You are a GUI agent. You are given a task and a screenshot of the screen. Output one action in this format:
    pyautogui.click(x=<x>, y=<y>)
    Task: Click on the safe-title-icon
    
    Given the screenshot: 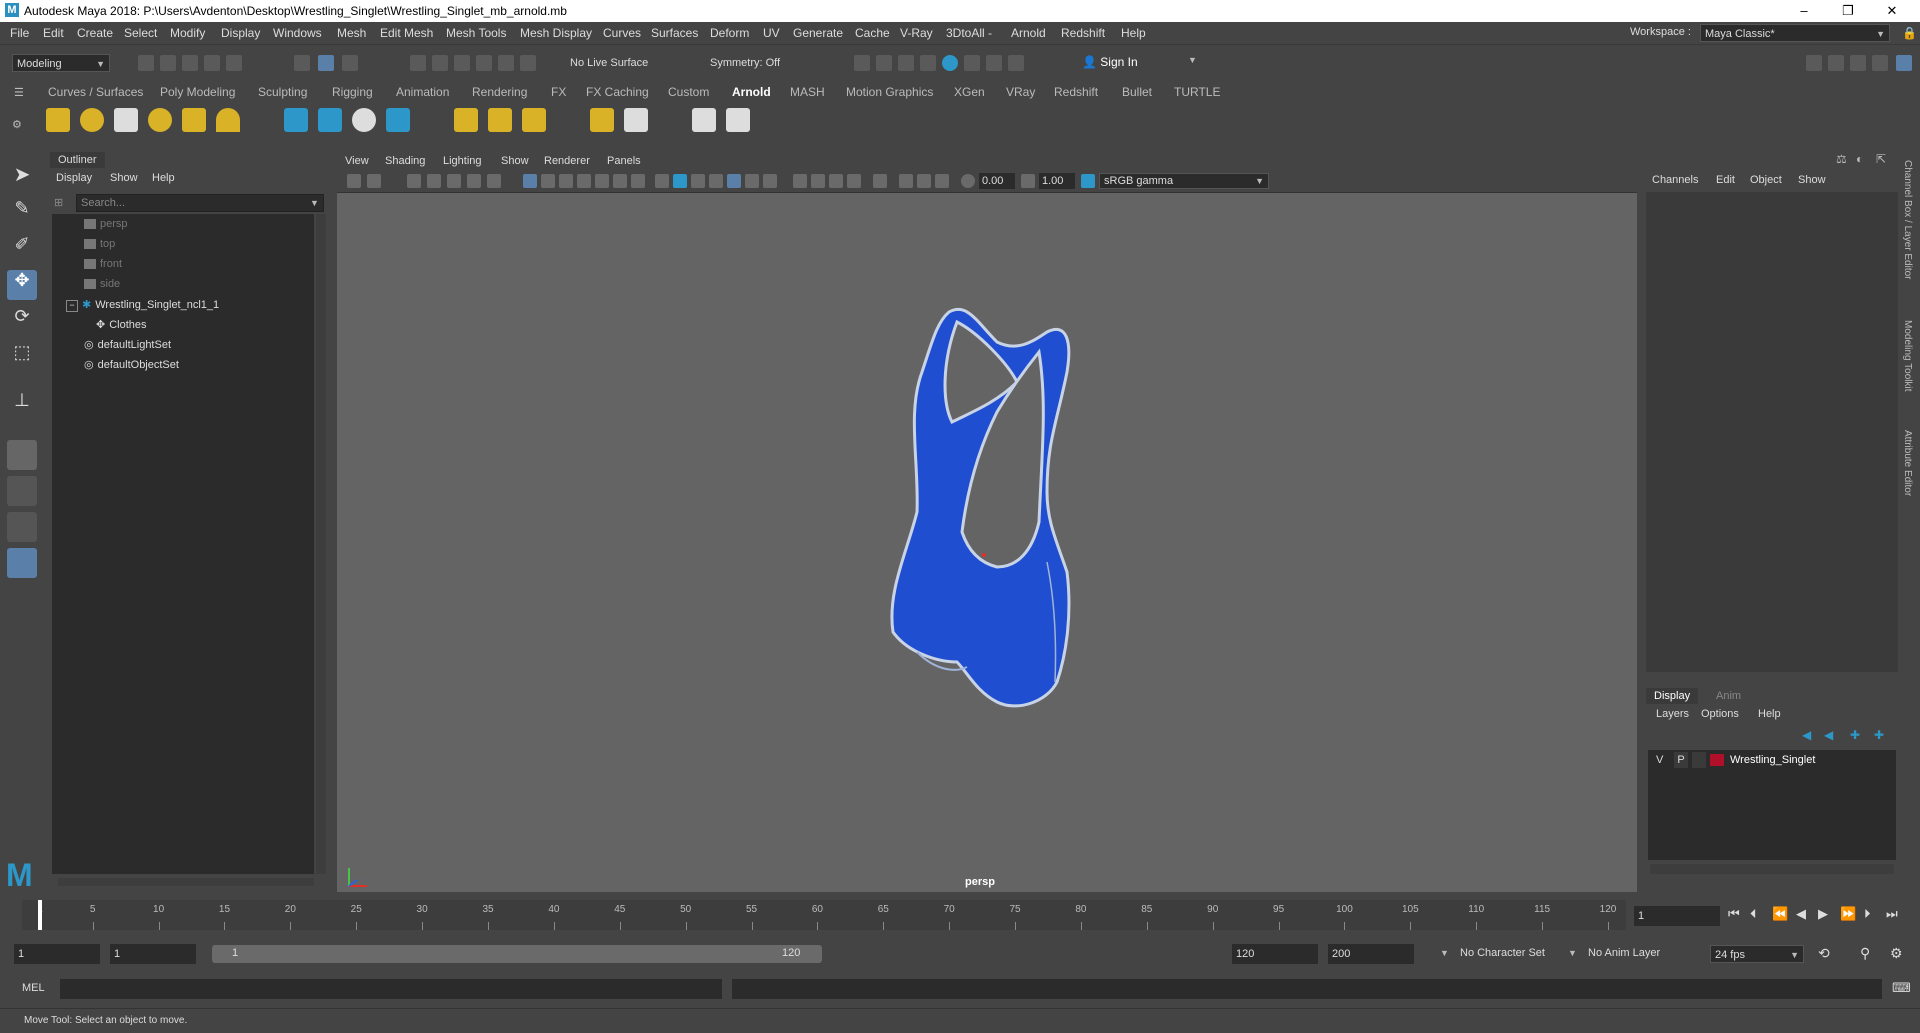 What is the action you would take?
    pyautogui.click(x=638, y=181)
    